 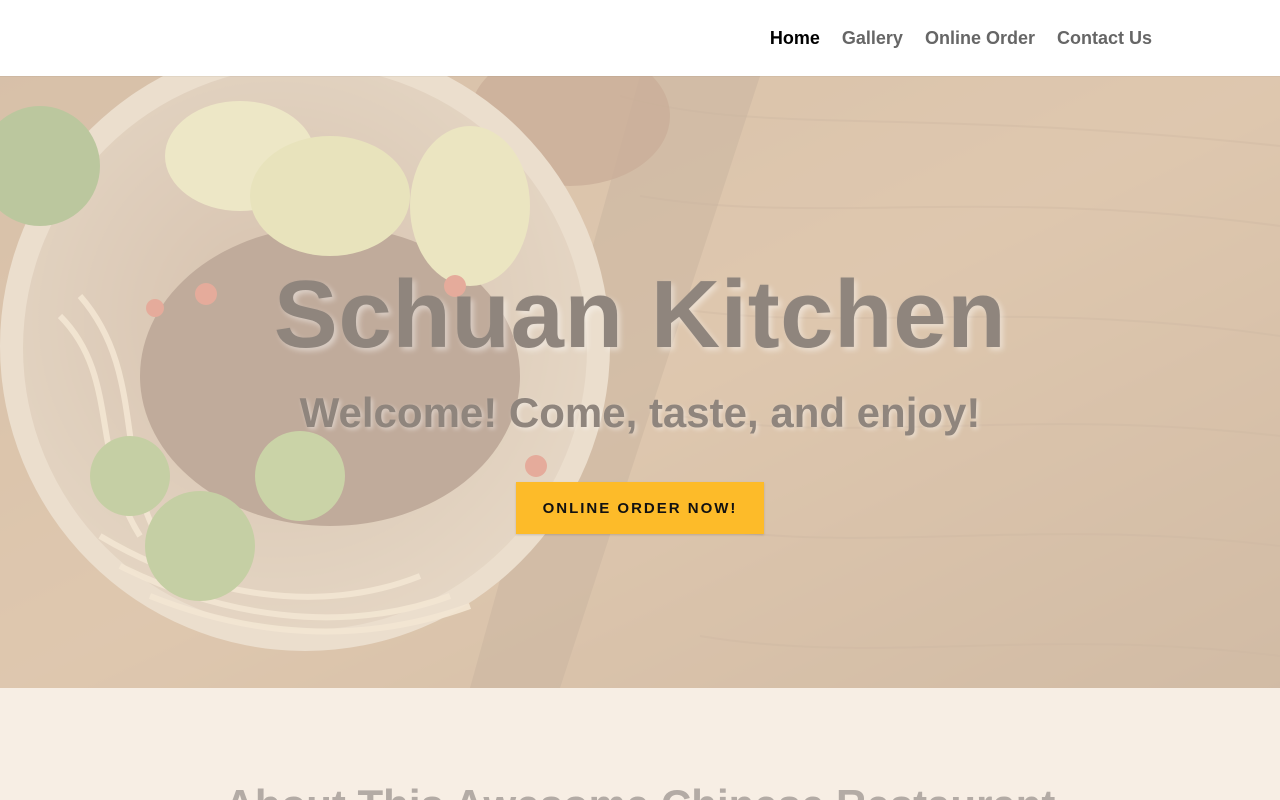 What do you see at coordinates (640, 38) in the screenshot?
I see `site-header: Home Gallery Online Order Contact Us` at bounding box center [640, 38].